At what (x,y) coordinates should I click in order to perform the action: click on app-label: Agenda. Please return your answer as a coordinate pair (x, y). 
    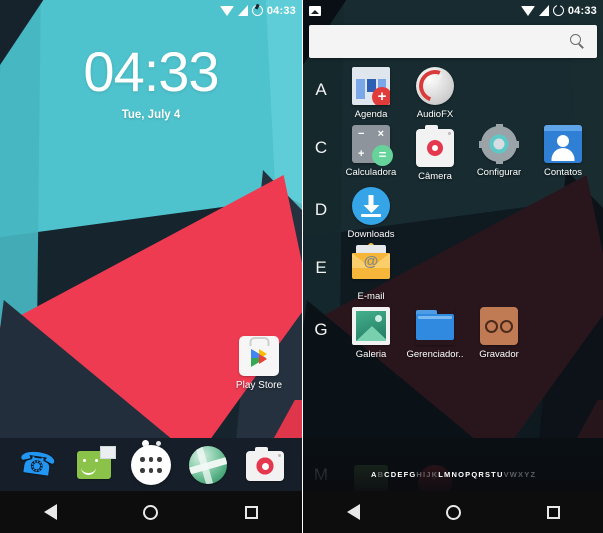
    Looking at the image, I should click on (371, 114).